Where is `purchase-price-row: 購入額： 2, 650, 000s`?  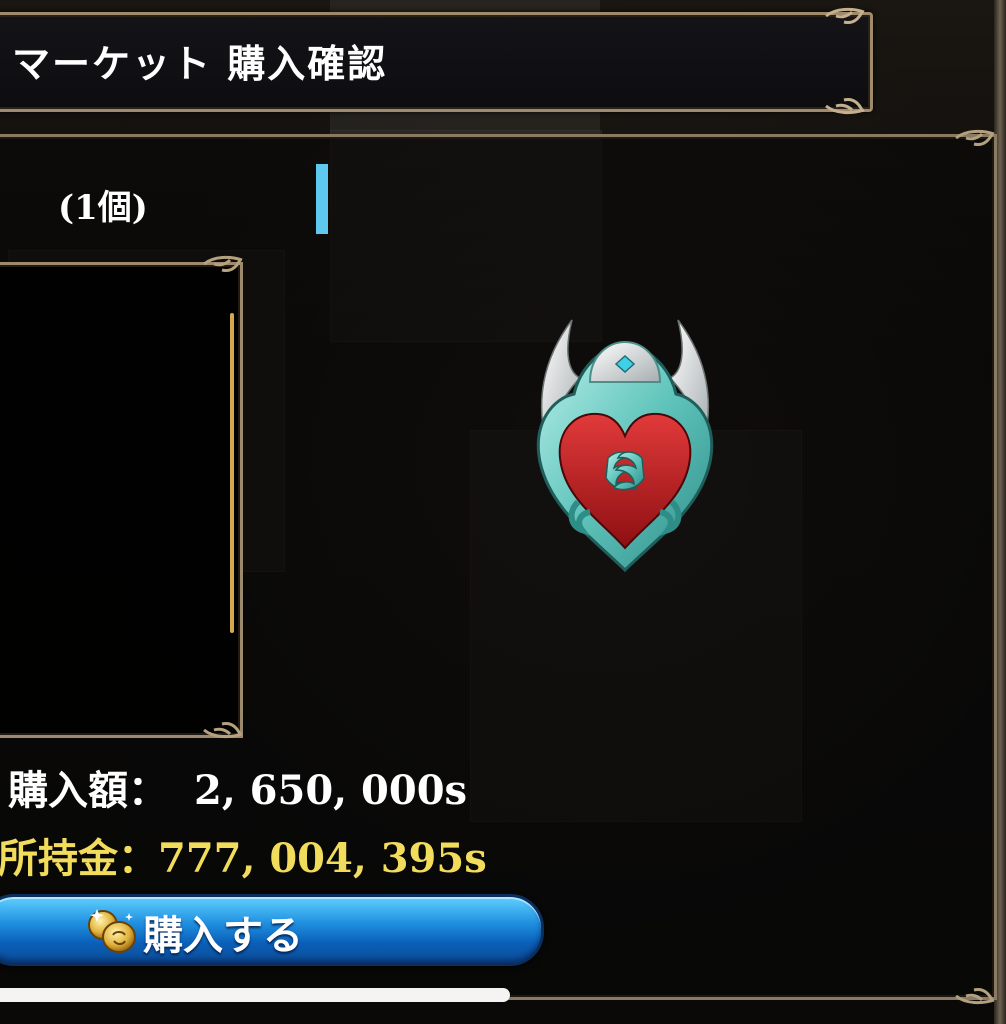
purchase-price-row: 購入額： 2, 650, 000s is located at coordinates (237, 787).